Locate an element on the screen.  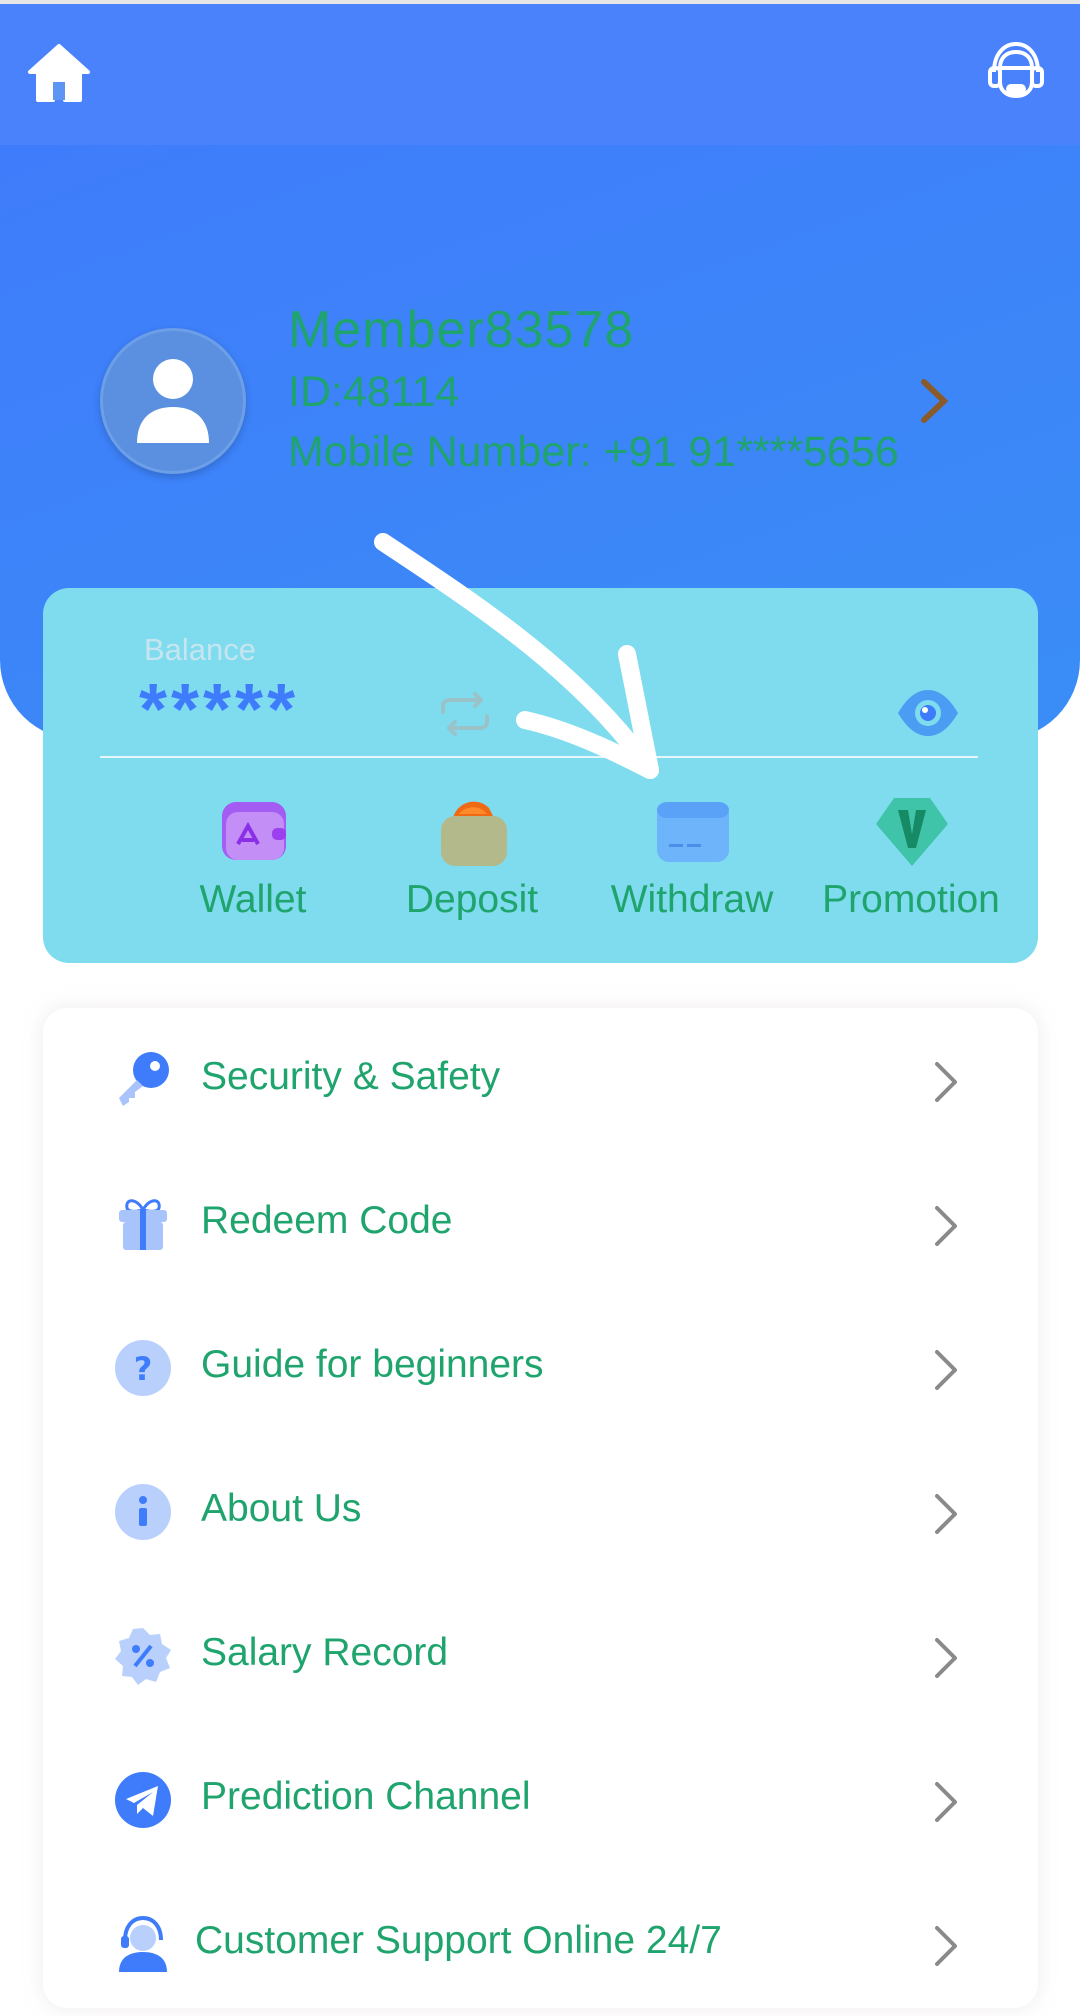
withdraw-card-icon is located at coordinates (693, 832).